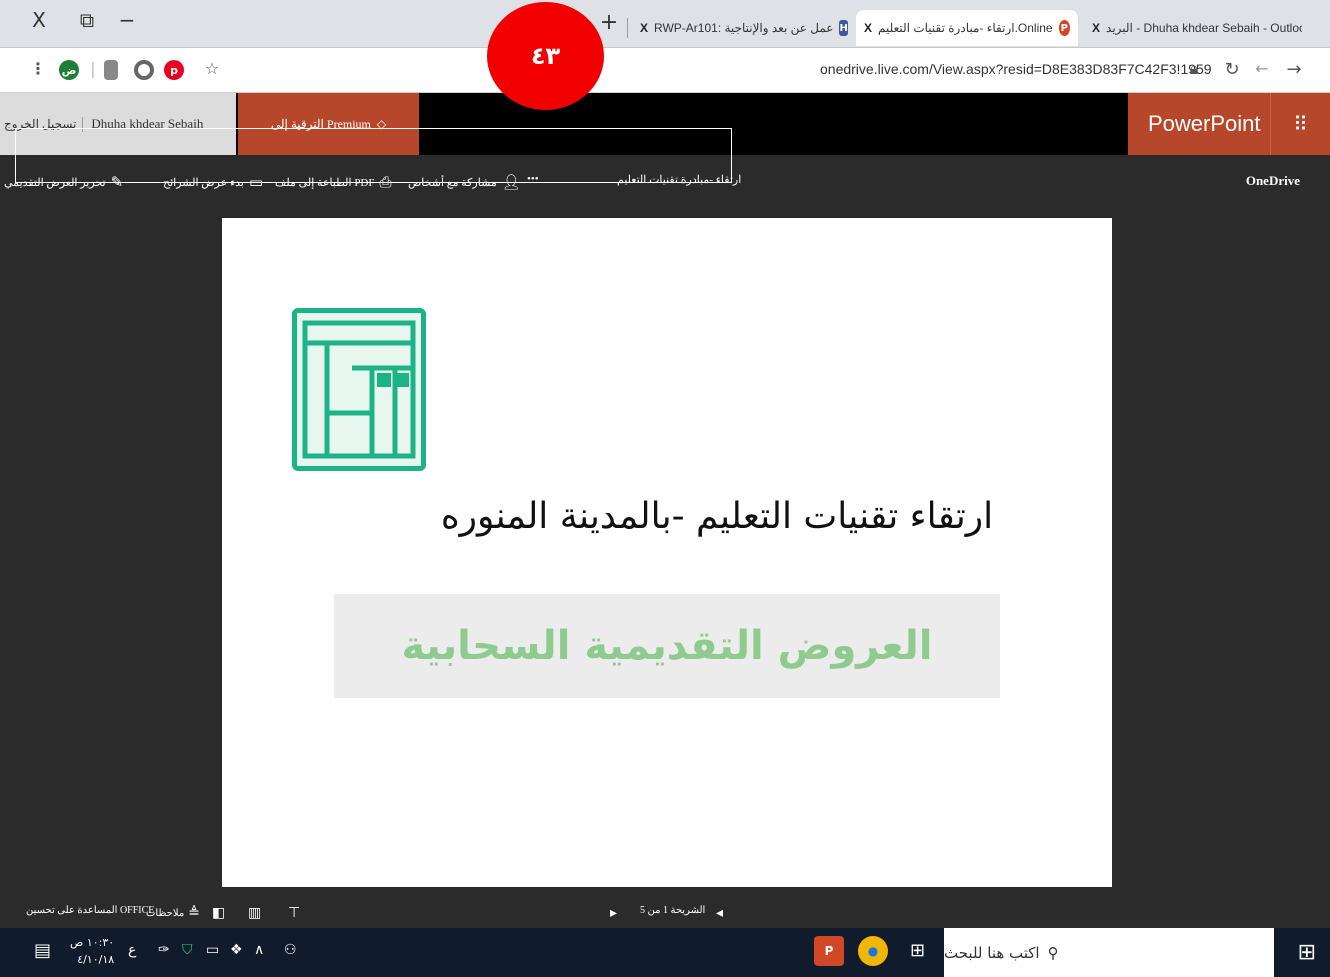 Image resolution: width=1330 pixels, height=977 pixels. I want to click on clock-date: ٤/١٠/١٨, so click(96, 959).